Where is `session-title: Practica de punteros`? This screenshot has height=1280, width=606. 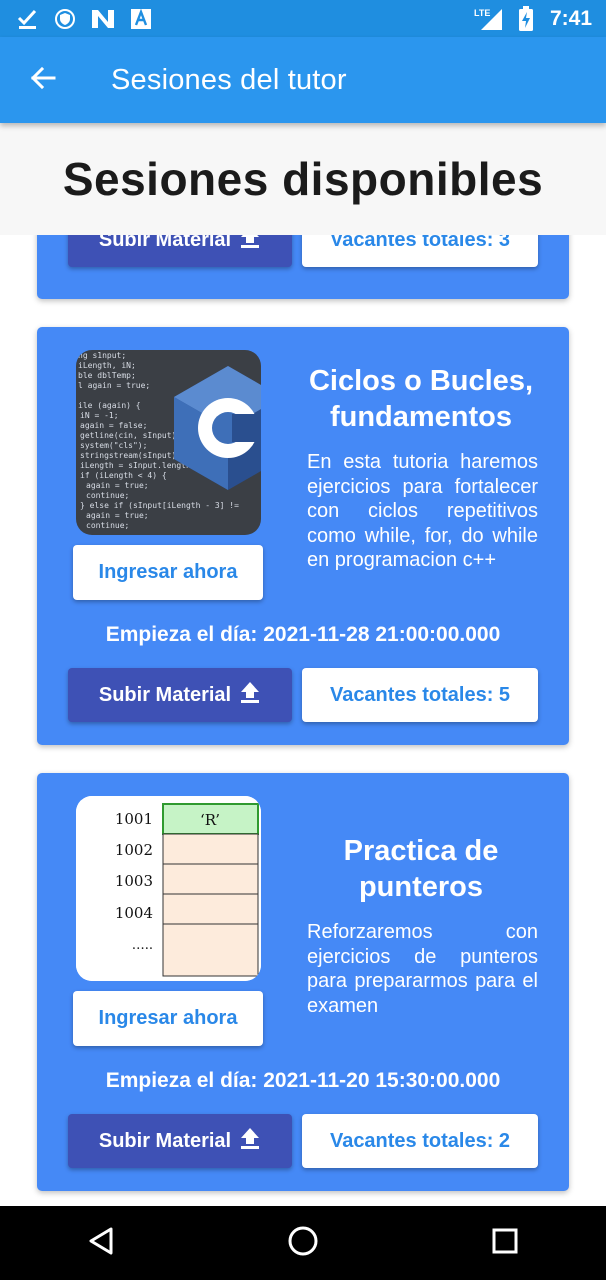 session-title: Practica de punteros is located at coordinates (421, 869).